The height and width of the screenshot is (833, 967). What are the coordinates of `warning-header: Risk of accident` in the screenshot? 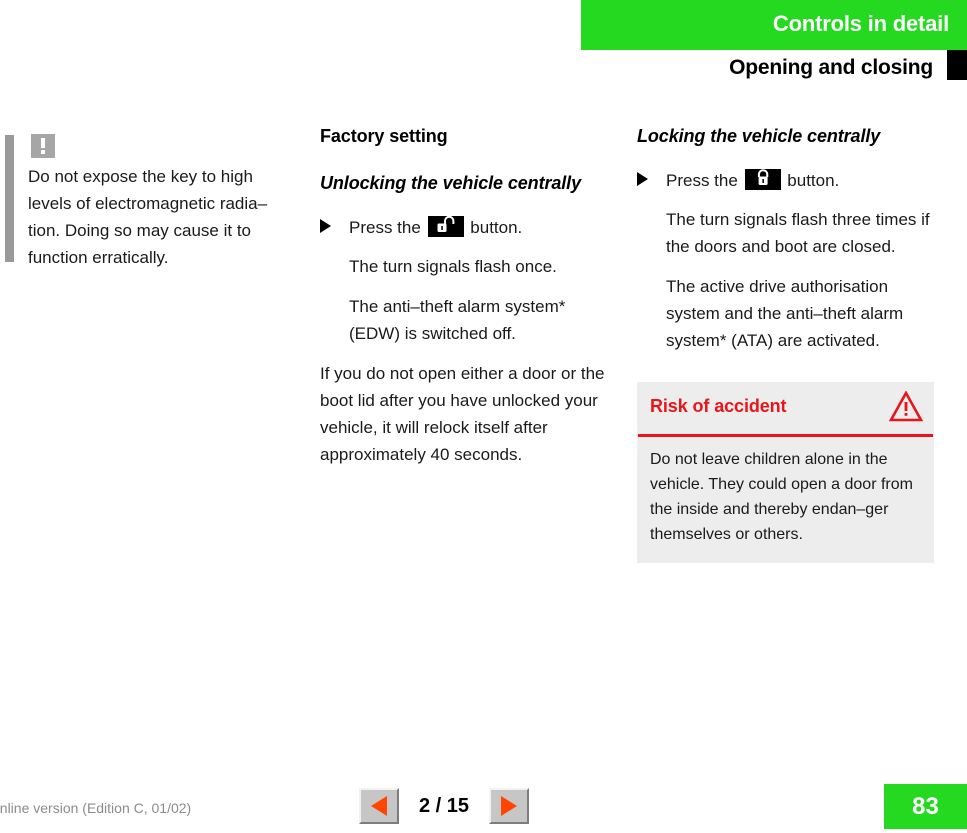 It's located at (785, 408).